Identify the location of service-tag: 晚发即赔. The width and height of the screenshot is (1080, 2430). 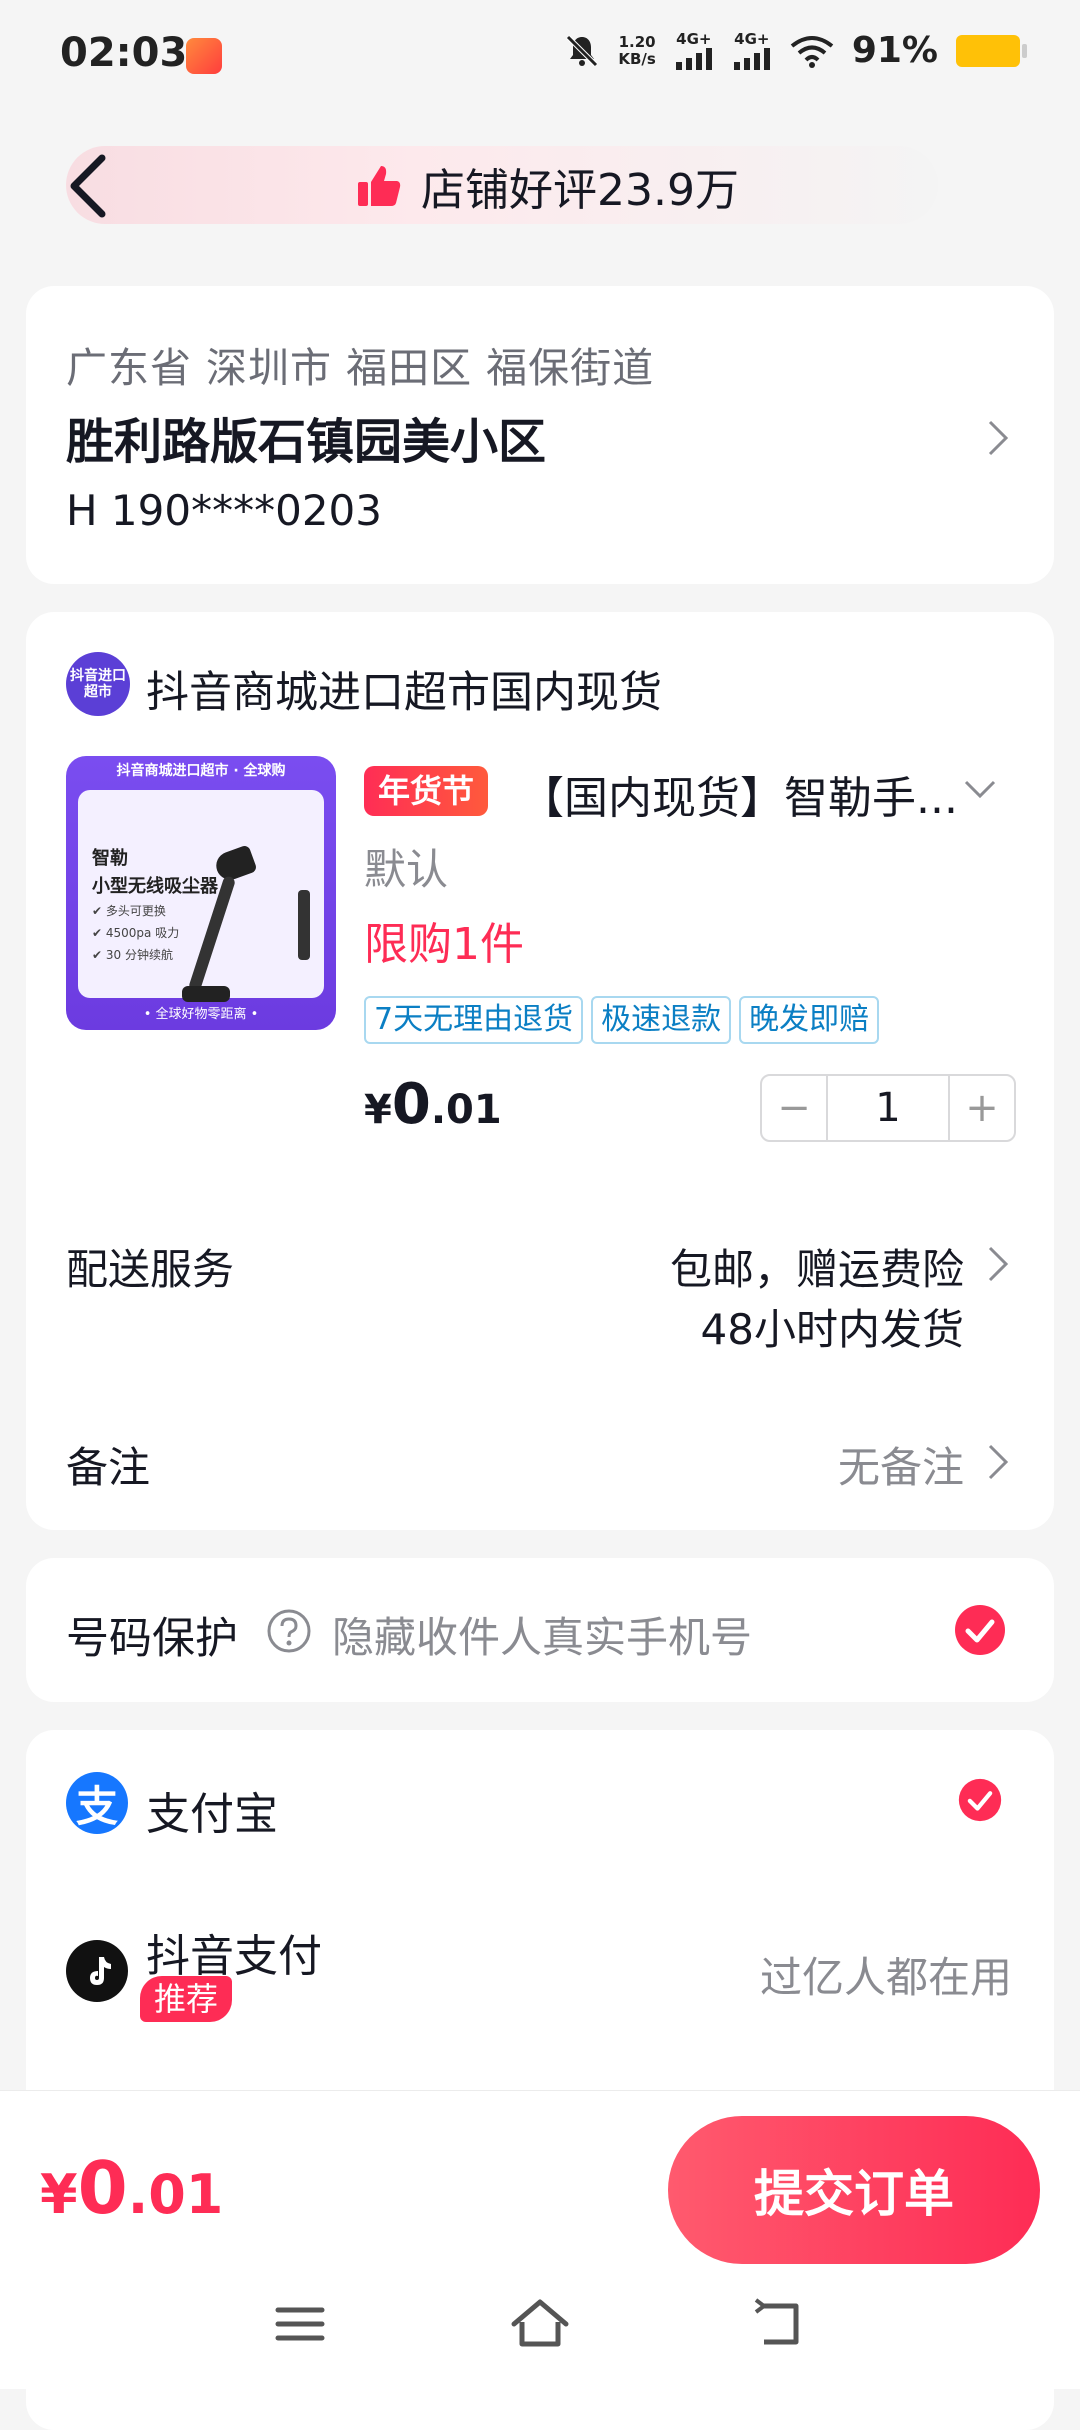
(809, 1020).